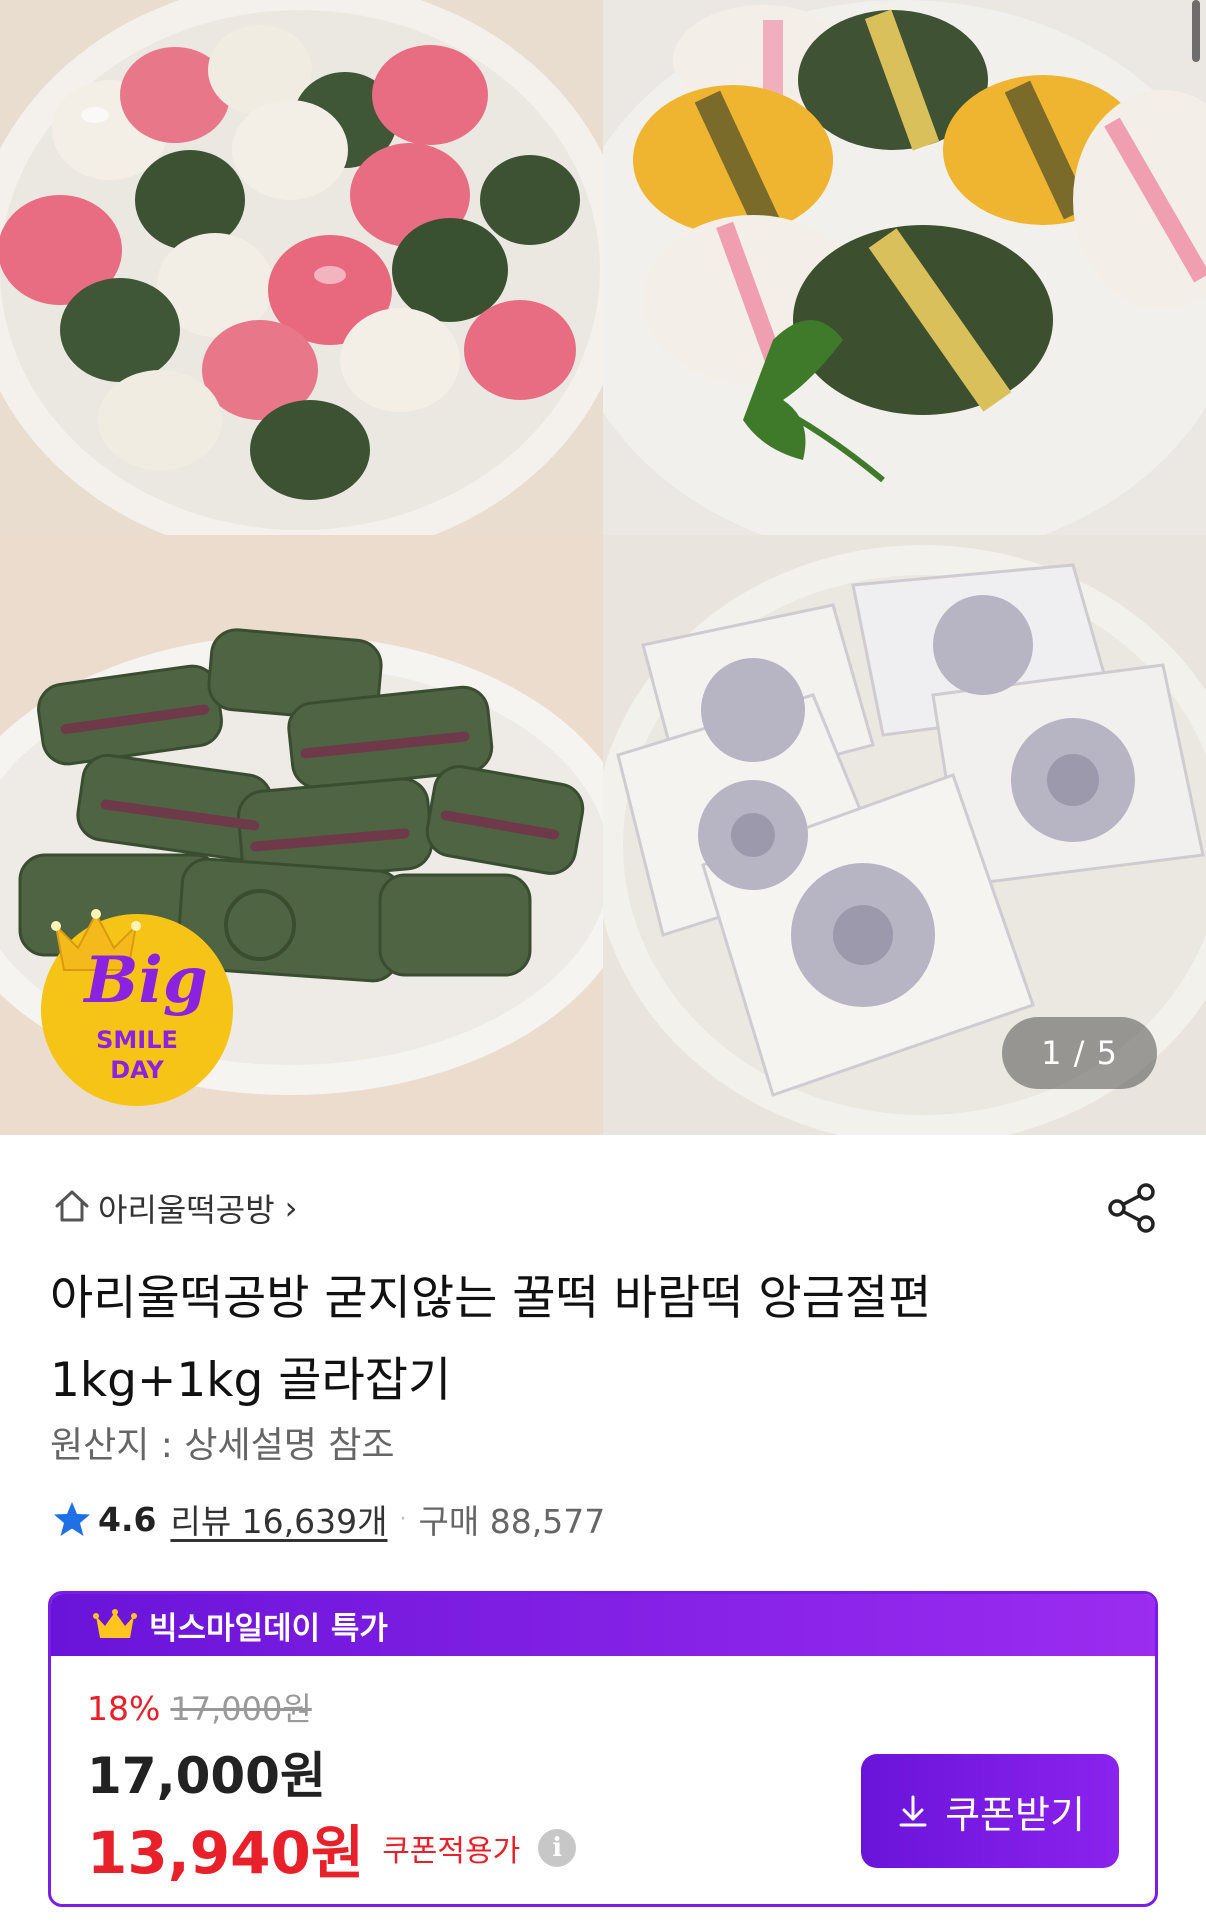 The width and height of the screenshot is (1206, 1924). Describe the element at coordinates (72, 1208) in the screenshot. I see `home-icon` at that location.